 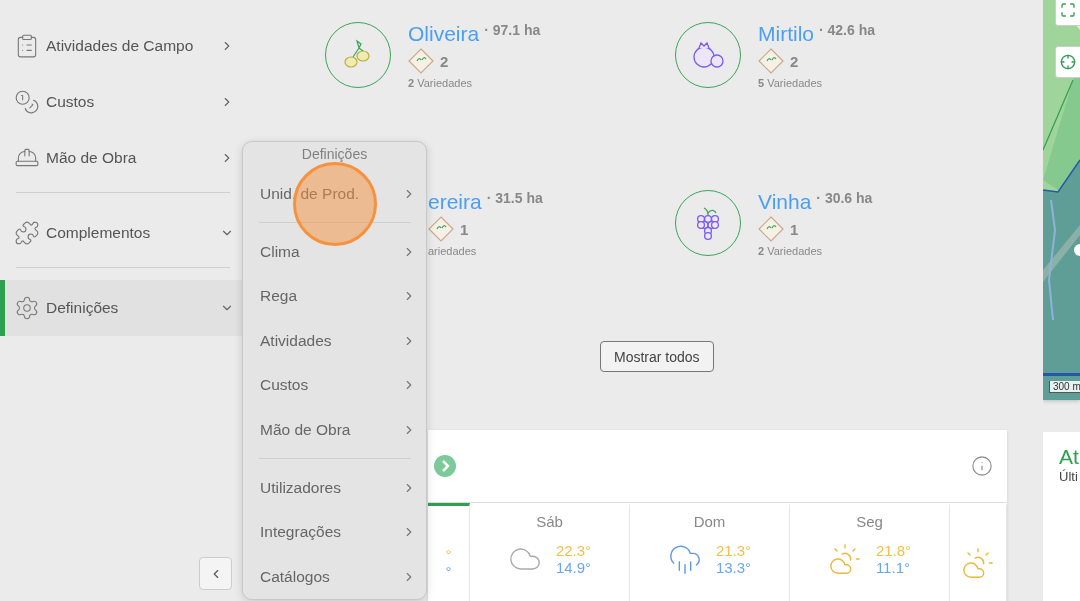 I want to click on crop-name: Oliveira, so click(x=444, y=34).